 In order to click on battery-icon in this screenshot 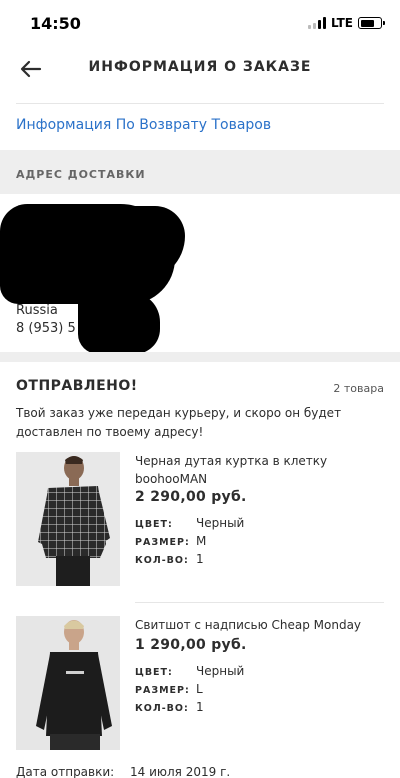, I will do `click(371, 23)`.